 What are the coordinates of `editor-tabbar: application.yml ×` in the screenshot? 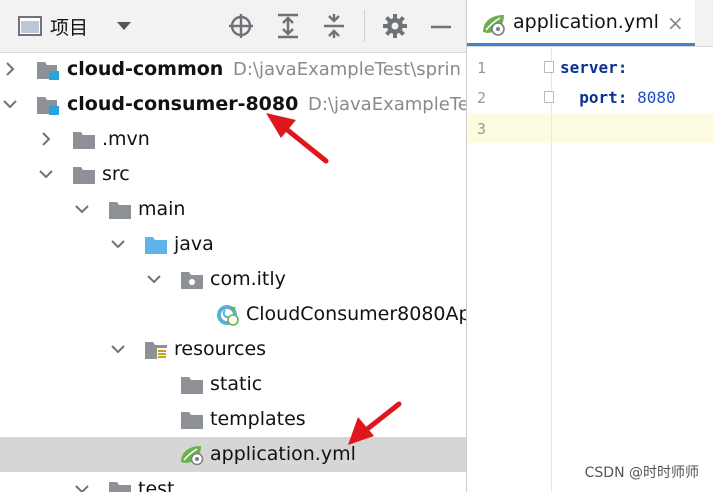 It's located at (590, 23).